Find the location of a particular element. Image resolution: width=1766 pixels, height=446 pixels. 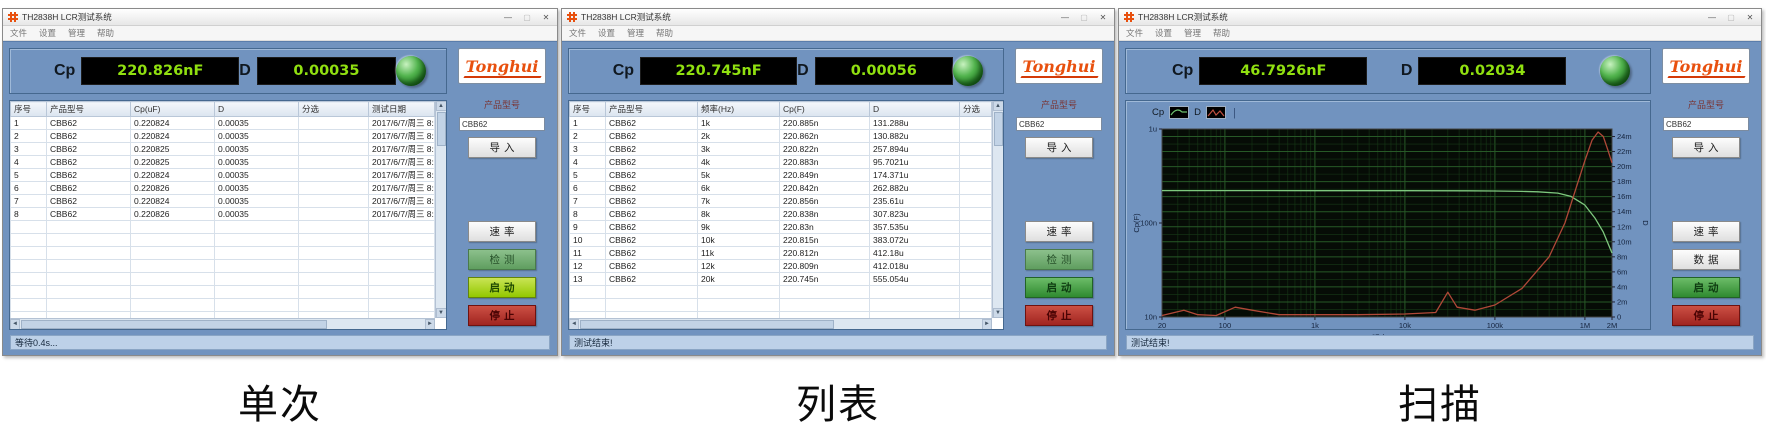

legend-cp-label: Cp is located at coordinates (1158, 112).